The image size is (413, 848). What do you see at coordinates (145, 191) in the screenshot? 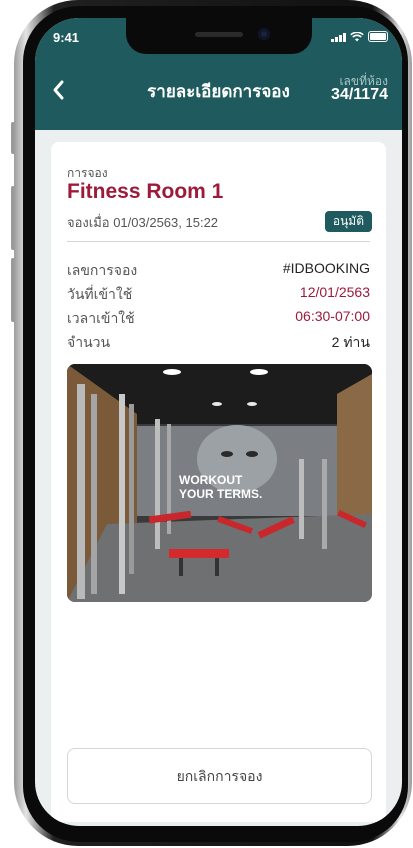
I see `booking-name: Fitness Room 1` at bounding box center [145, 191].